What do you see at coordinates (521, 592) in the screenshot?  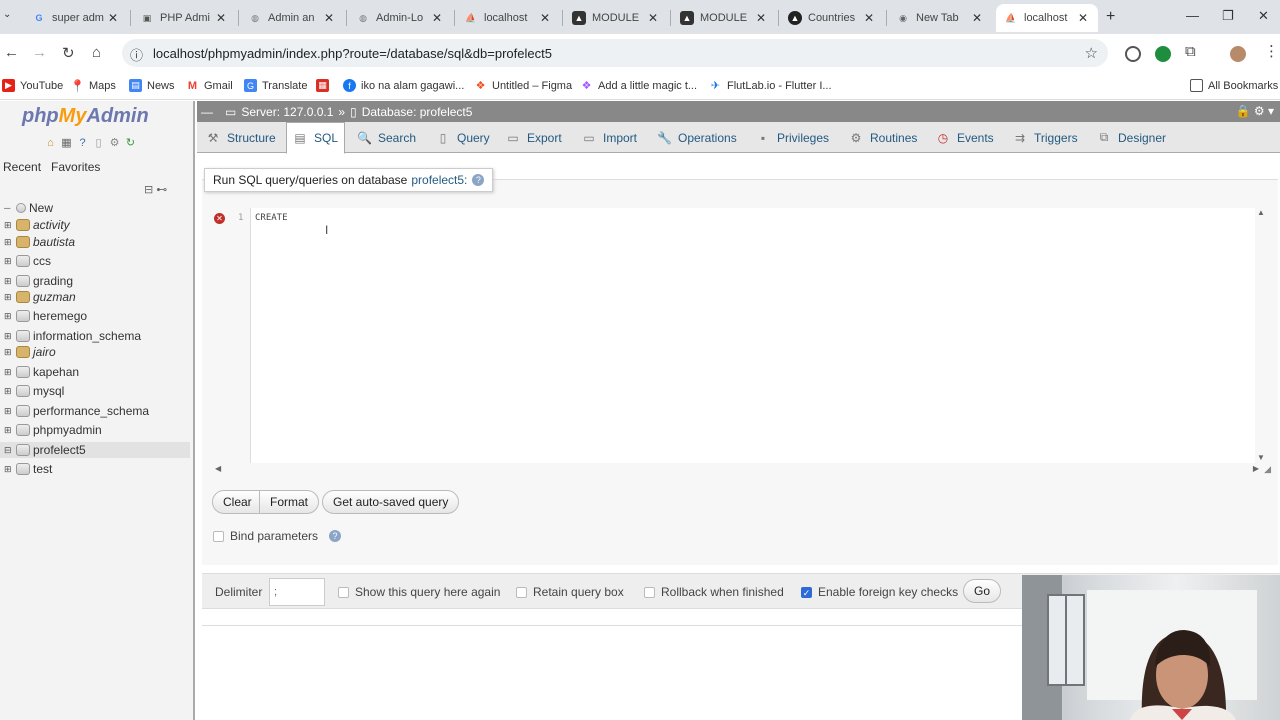 I see `retain-query-box-checkbox` at bounding box center [521, 592].